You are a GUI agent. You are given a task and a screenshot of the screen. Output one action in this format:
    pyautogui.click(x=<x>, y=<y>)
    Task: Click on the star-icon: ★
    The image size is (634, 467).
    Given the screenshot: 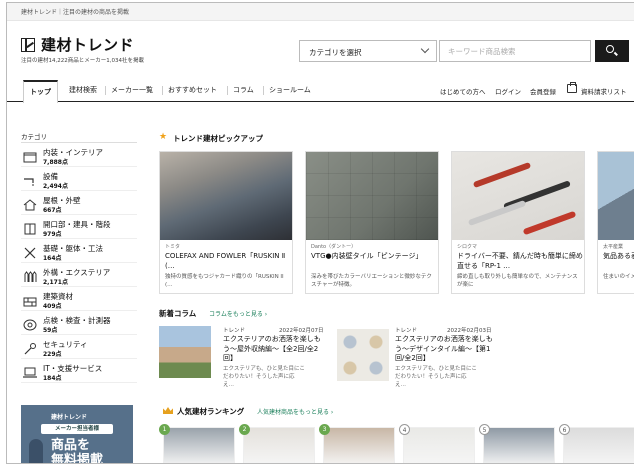 What is the action you would take?
    pyautogui.click(x=163, y=137)
    